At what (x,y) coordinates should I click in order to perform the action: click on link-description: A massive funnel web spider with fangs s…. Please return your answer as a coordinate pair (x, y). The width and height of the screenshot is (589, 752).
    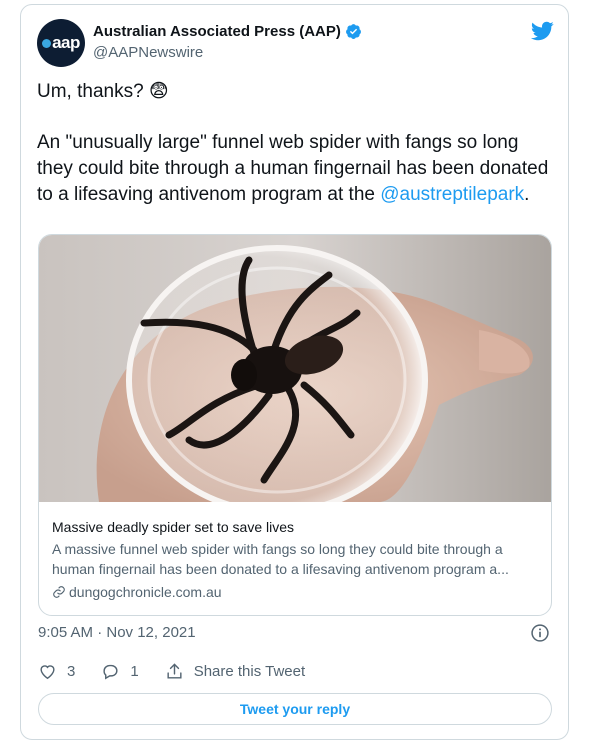
    Looking at the image, I should click on (280, 559).